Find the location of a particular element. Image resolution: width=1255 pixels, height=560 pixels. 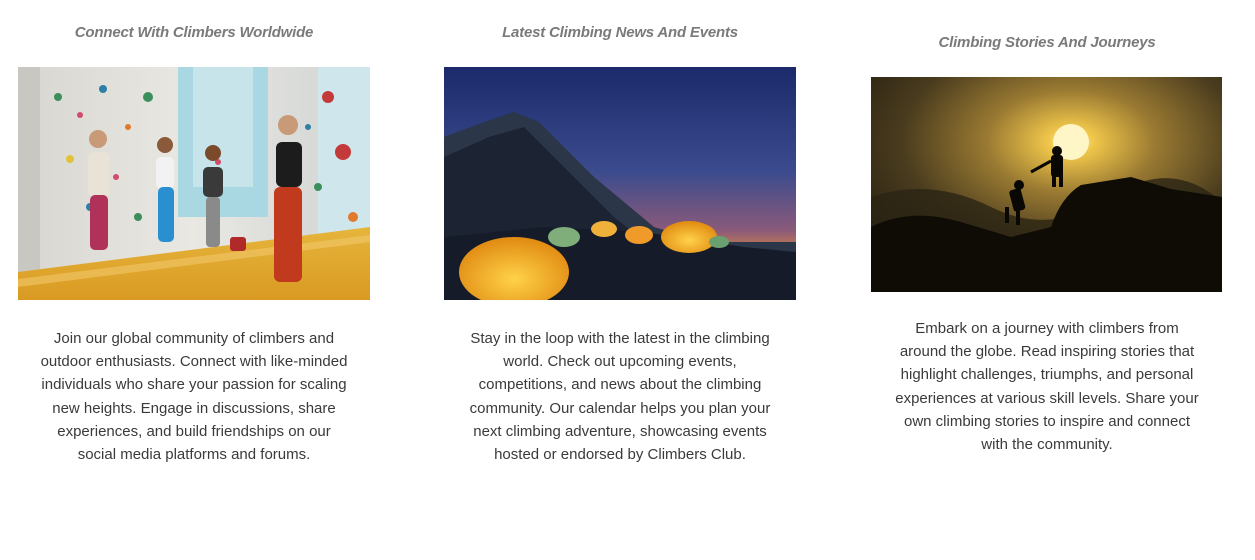

card-title: Connect With Climbers Worldwide is located at coordinates (194, 32).